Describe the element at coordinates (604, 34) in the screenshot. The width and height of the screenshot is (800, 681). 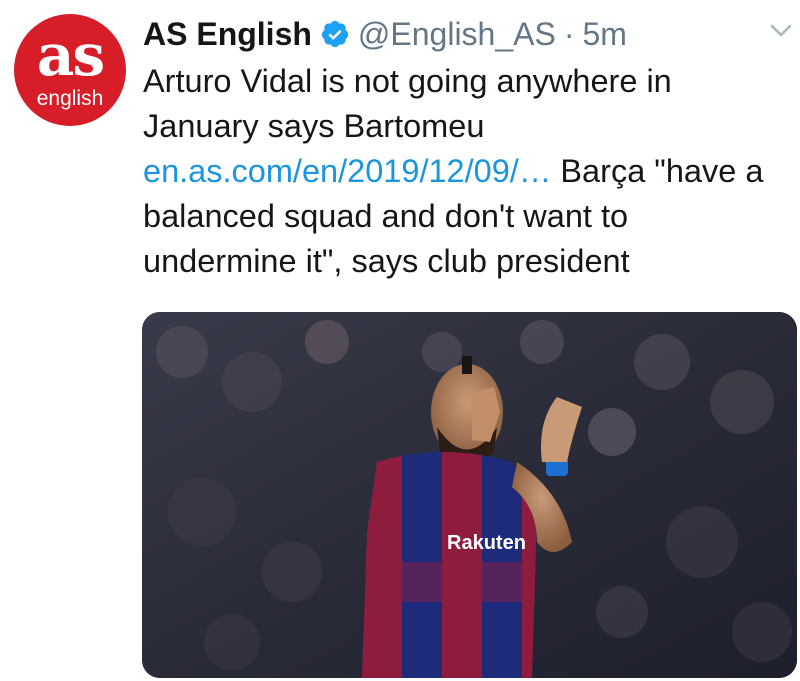
I see `timestamp: 5m` at that location.